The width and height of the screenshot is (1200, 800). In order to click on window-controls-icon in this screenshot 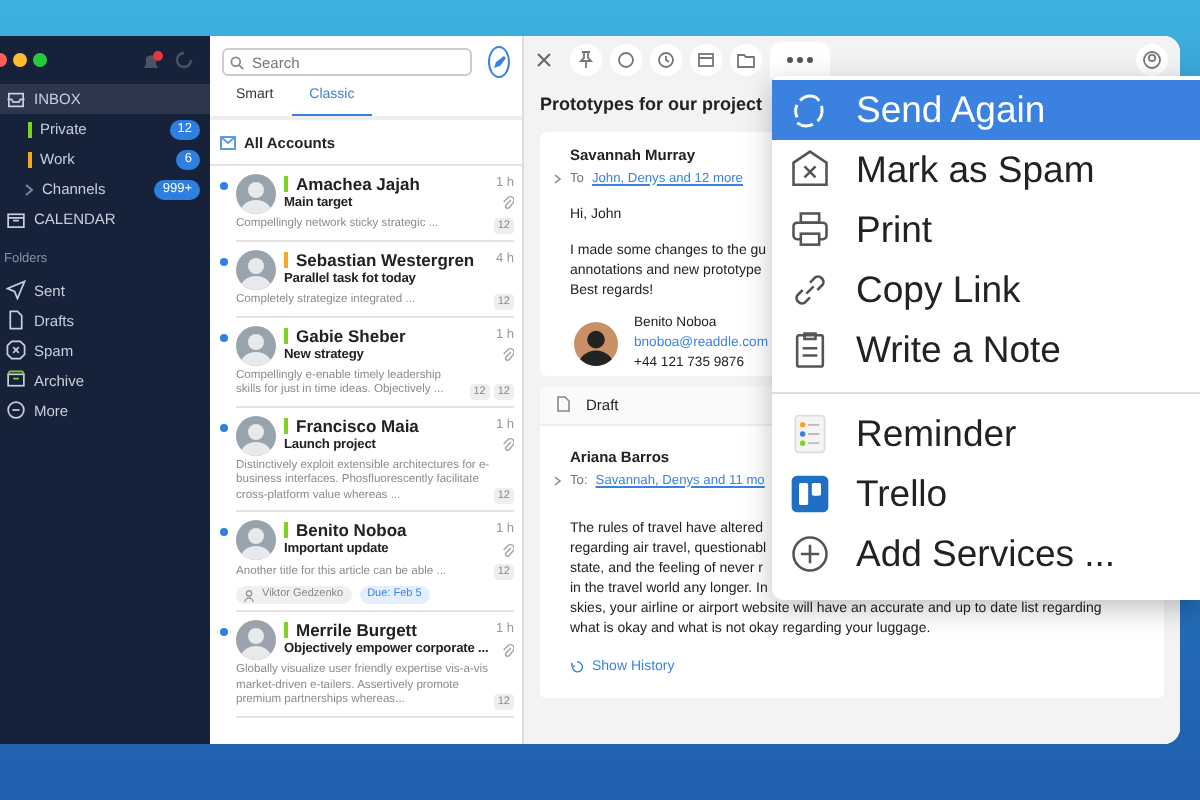, I will do `click(26, 60)`.